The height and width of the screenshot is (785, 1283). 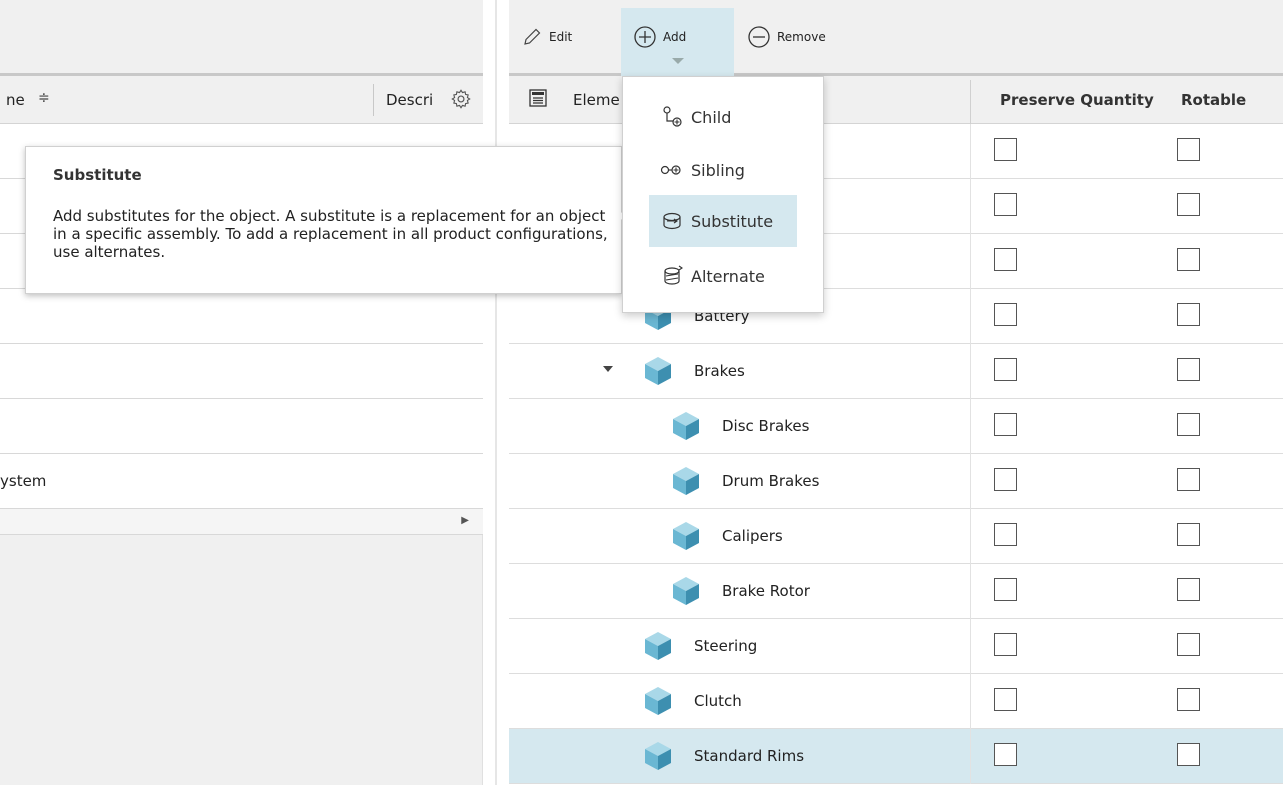 What do you see at coordinates (733, 170) in the screenshot?
I see `menu-item-sibling: Sibling` at bounding box center [733, 170].